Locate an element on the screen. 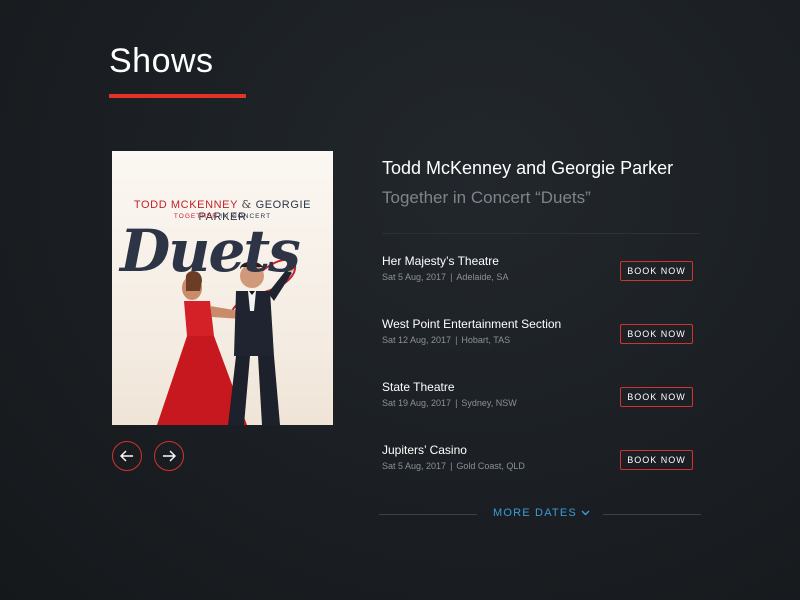 This screenshot has height=600, width=800. poster-artist-1: TODD MCKENNEY is located at coordinates (185, 205).